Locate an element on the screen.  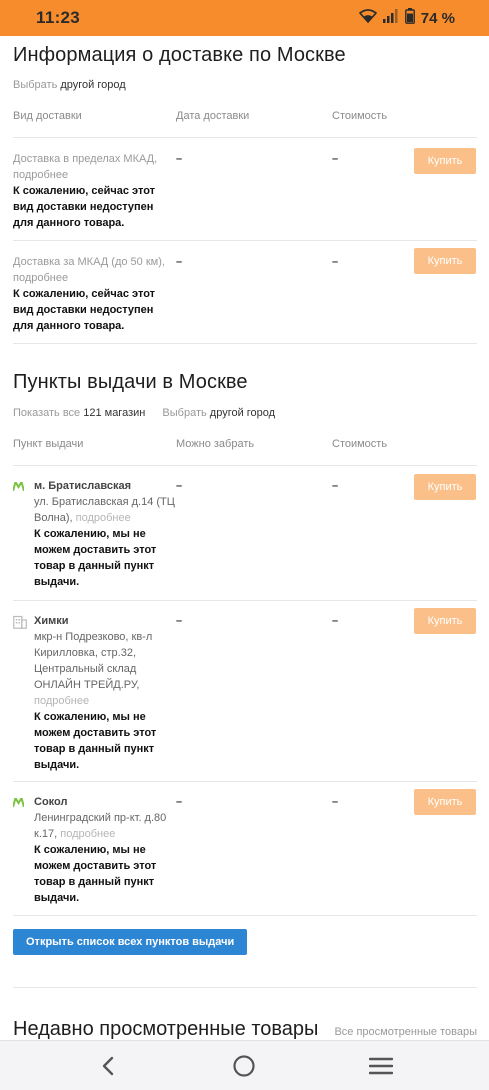
delivery-name: Доставка в пределах МКАД, is located at coordinates (85, 159).